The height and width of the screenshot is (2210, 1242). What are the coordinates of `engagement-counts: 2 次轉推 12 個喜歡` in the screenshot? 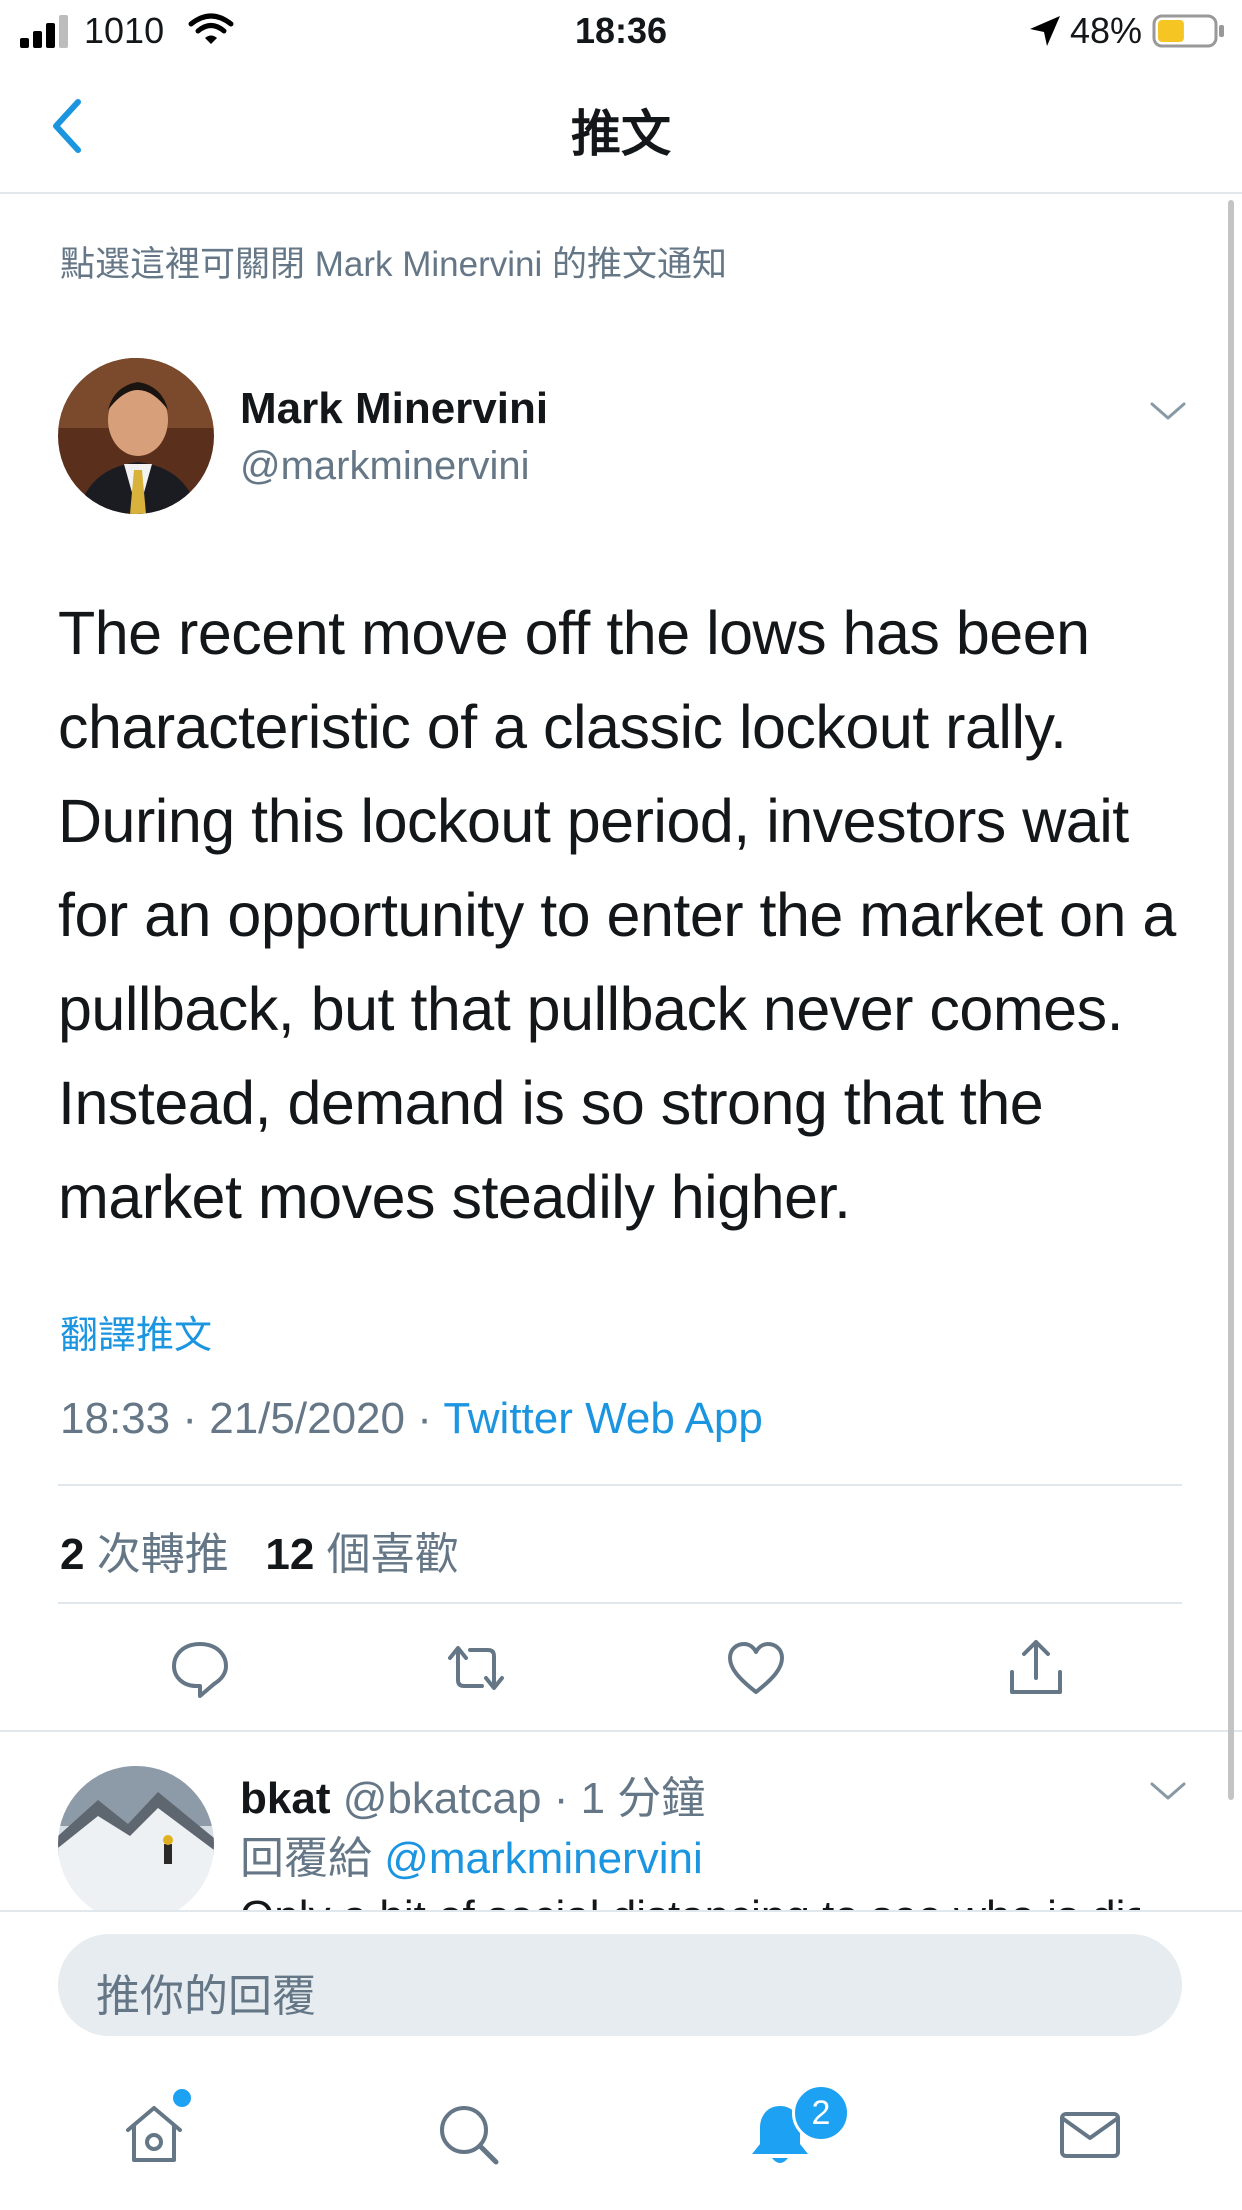 It's located at (259, 1550).